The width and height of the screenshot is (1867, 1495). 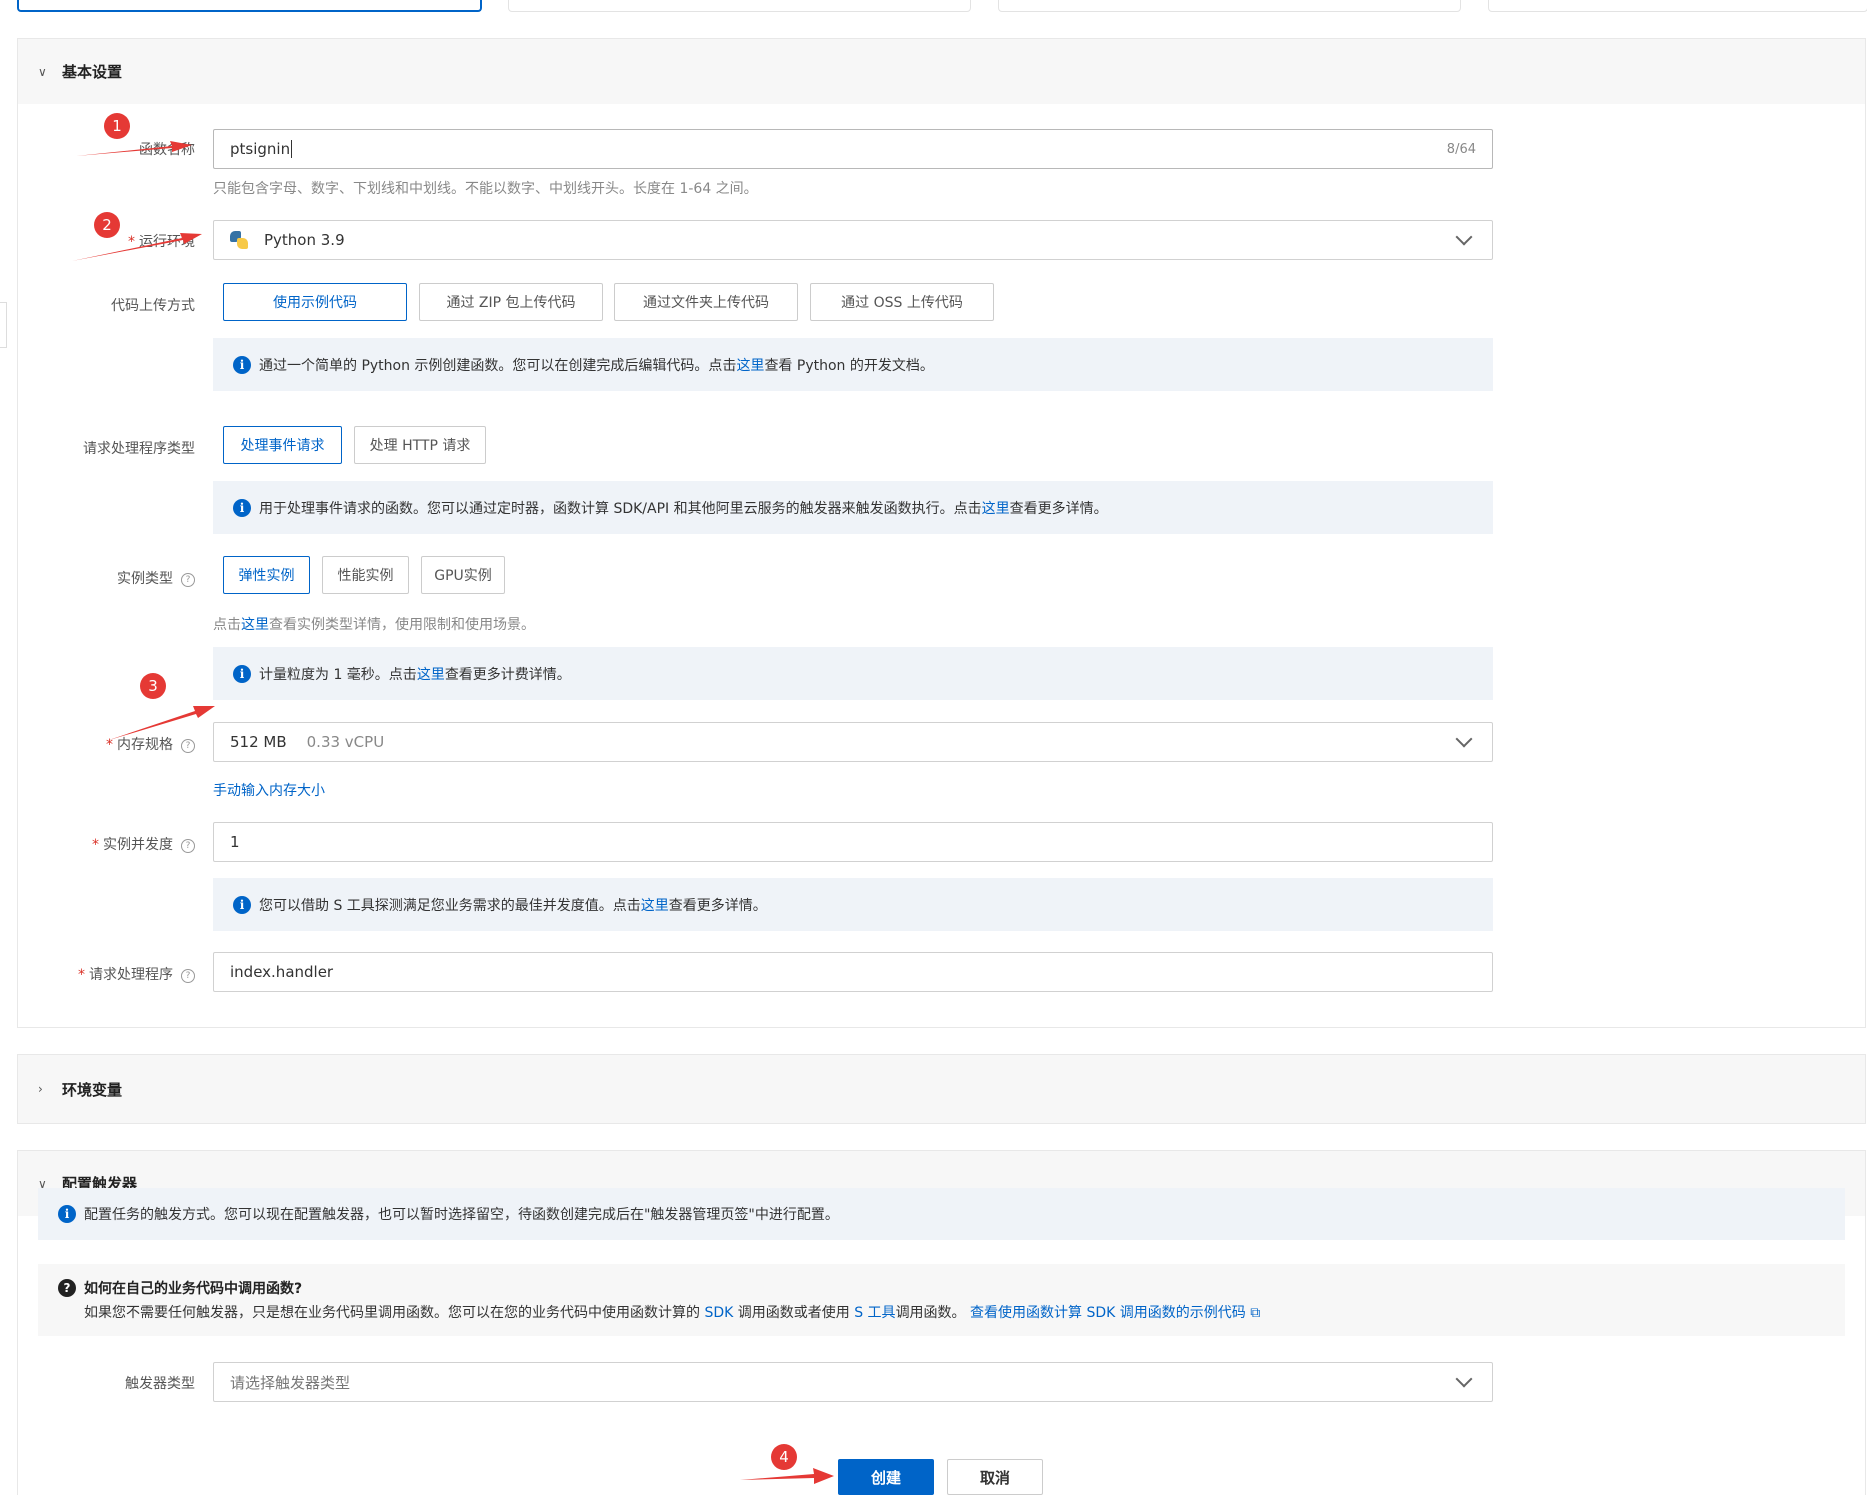 I want to click on faq-title: 如何在自己的业务代码中调用函数?, so click(x=193, y=1289).